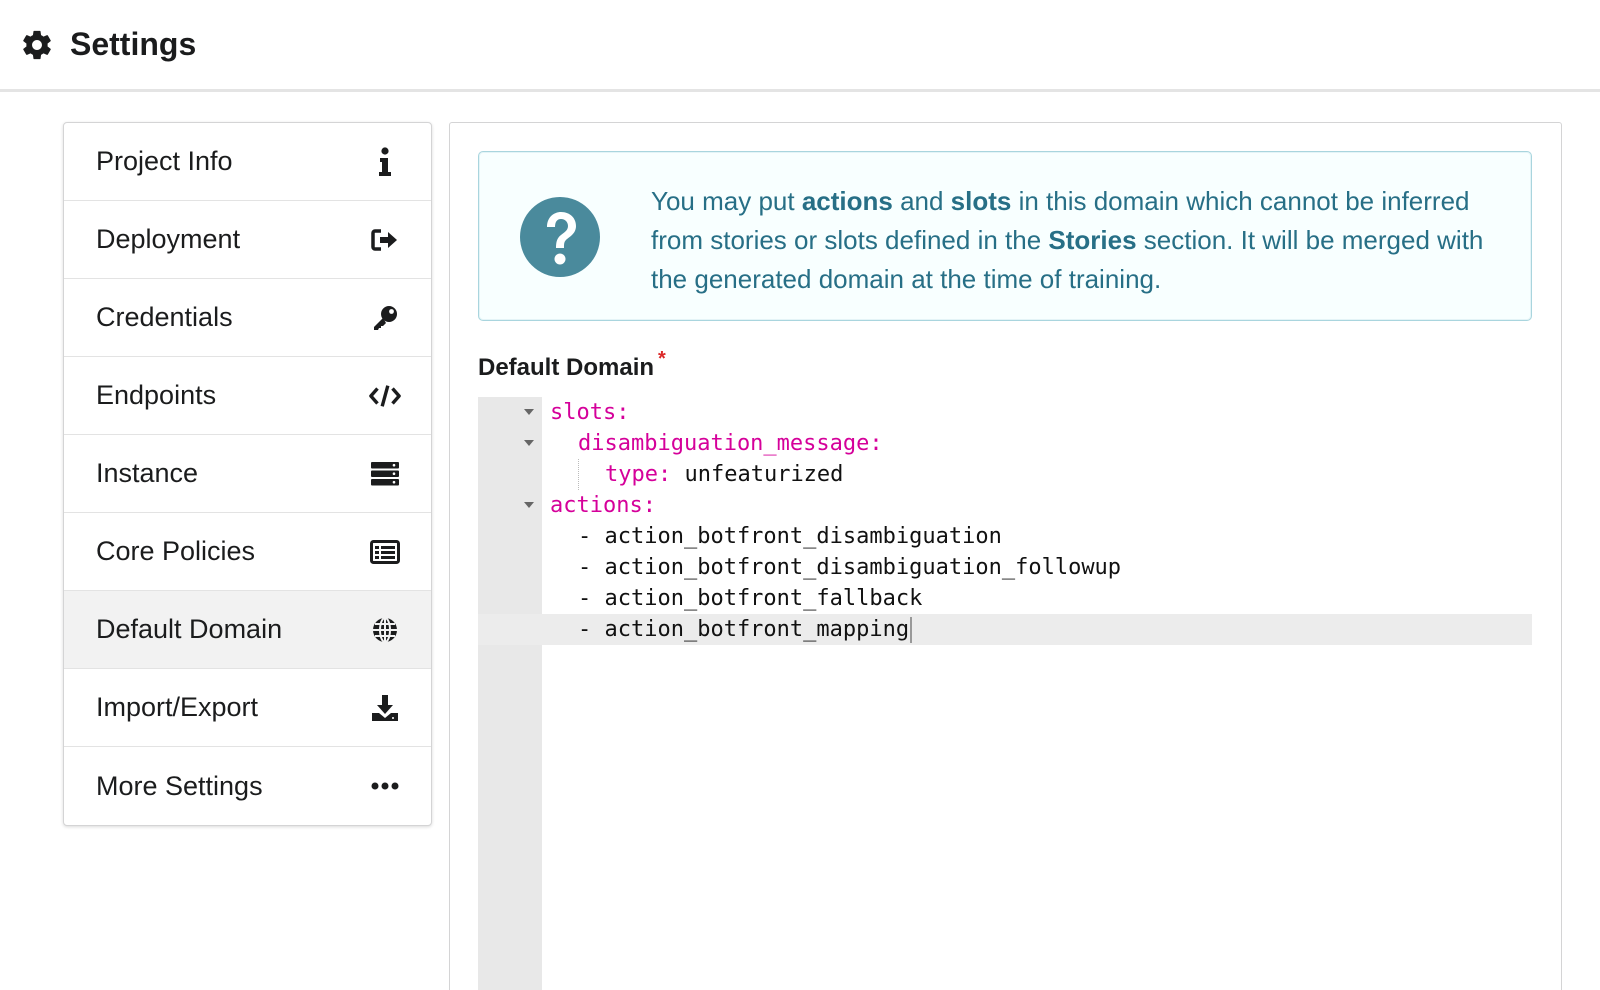 This screenshot has width=1600, height=990. Describe the element at coordinates (590, 412) in the screenshot. I see `yaml-key: slots:` at that location.